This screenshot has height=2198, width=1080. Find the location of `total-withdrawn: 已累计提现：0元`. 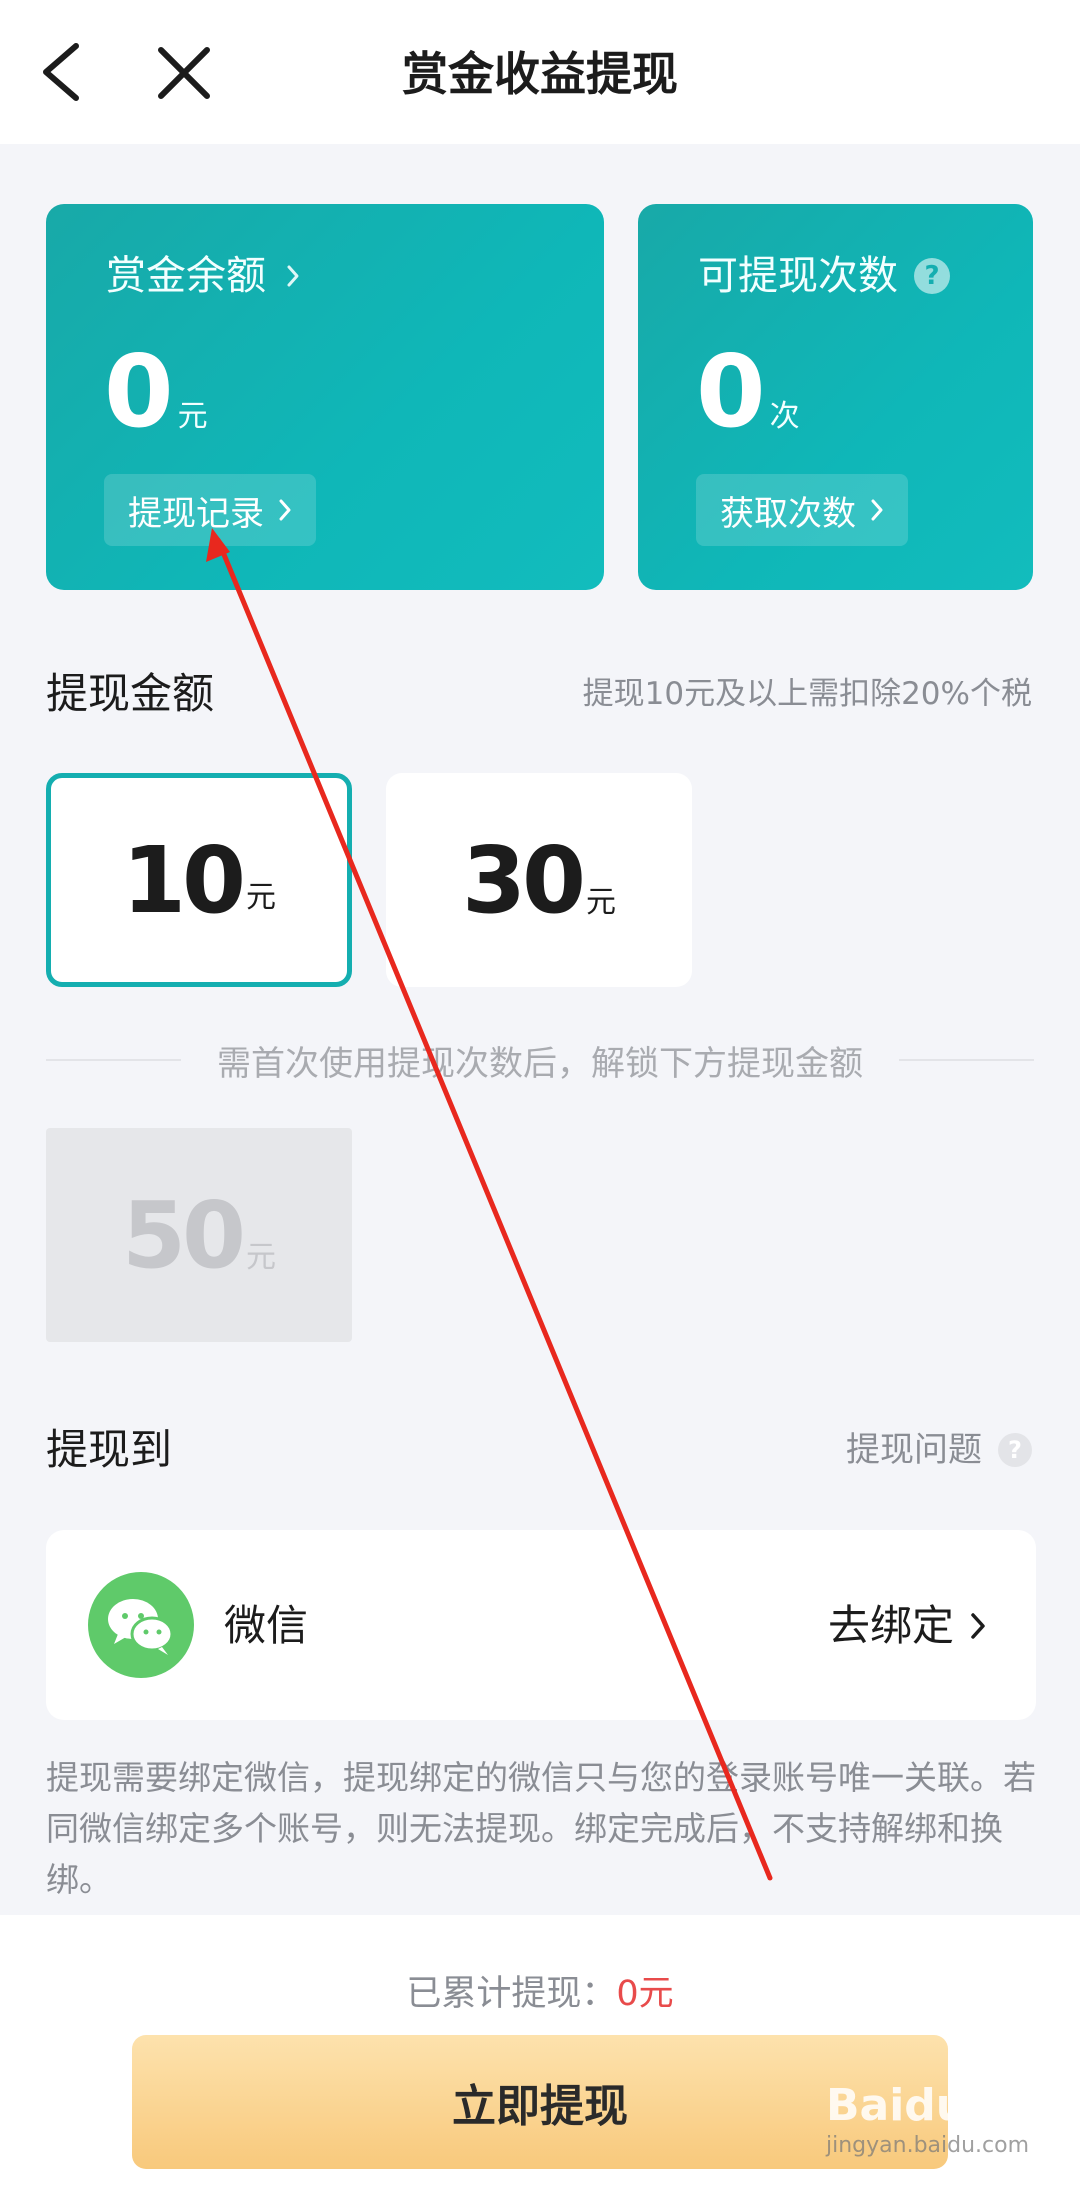

total-withdrawn: 已累计提现：0元 is located at coordinates (540, 1994).